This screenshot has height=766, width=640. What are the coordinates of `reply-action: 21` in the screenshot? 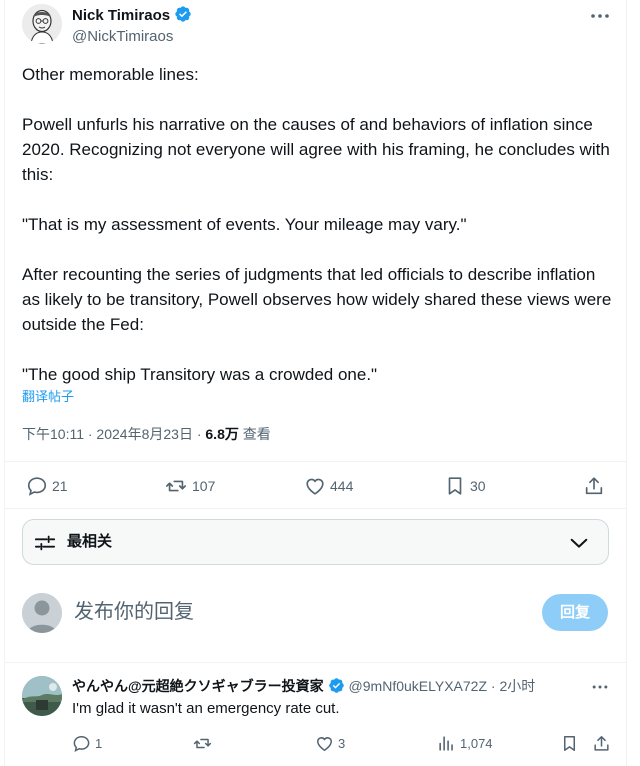 It's located at (47, 486).